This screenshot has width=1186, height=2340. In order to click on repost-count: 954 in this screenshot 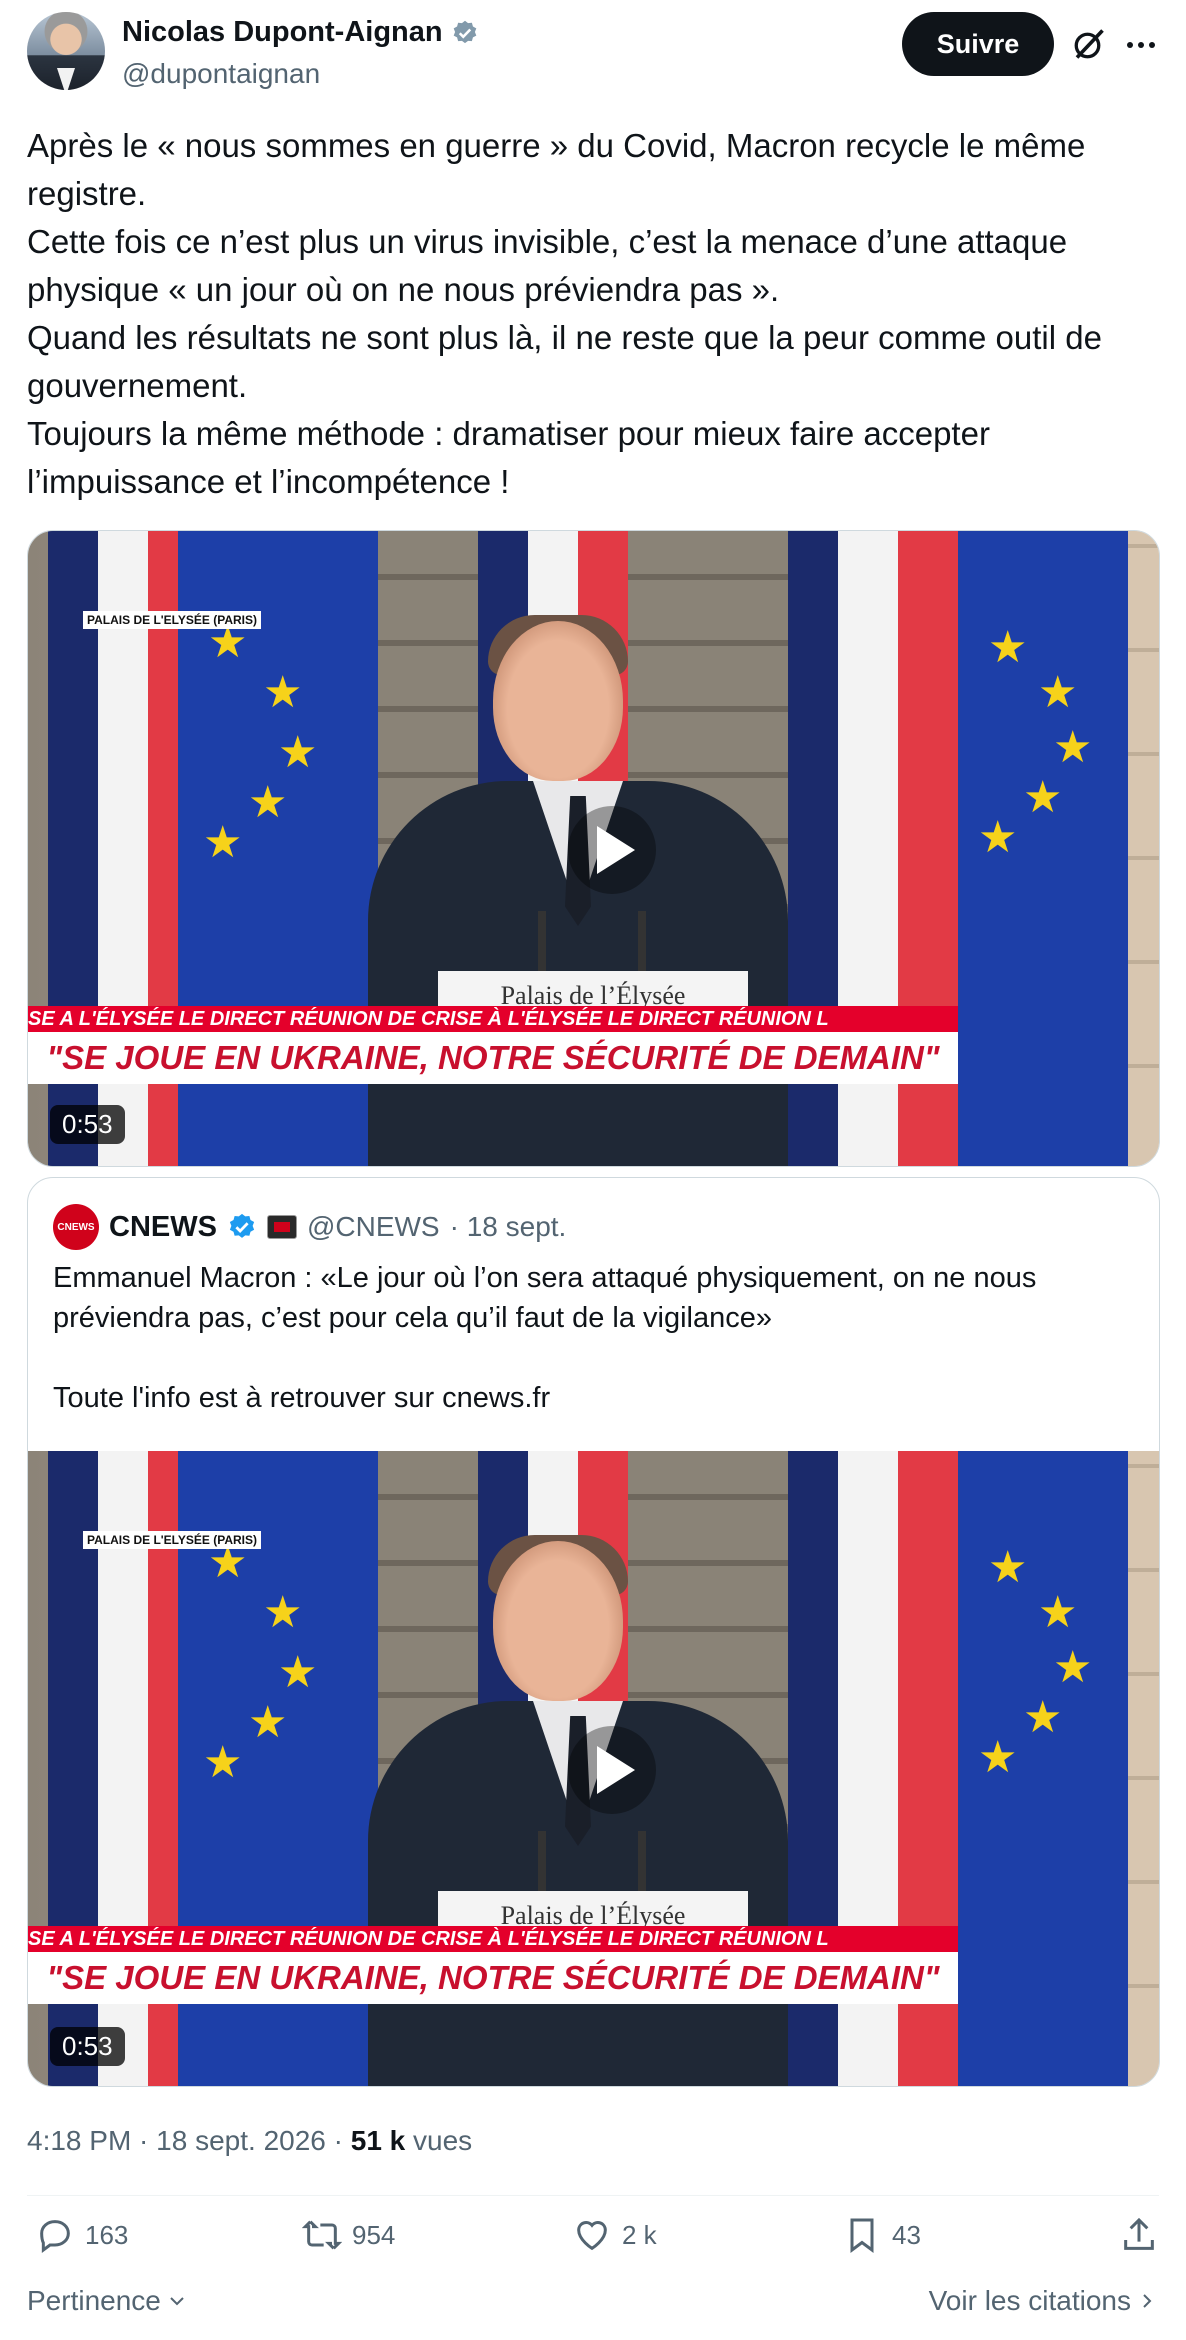, I will do `click(374, 2234)`.